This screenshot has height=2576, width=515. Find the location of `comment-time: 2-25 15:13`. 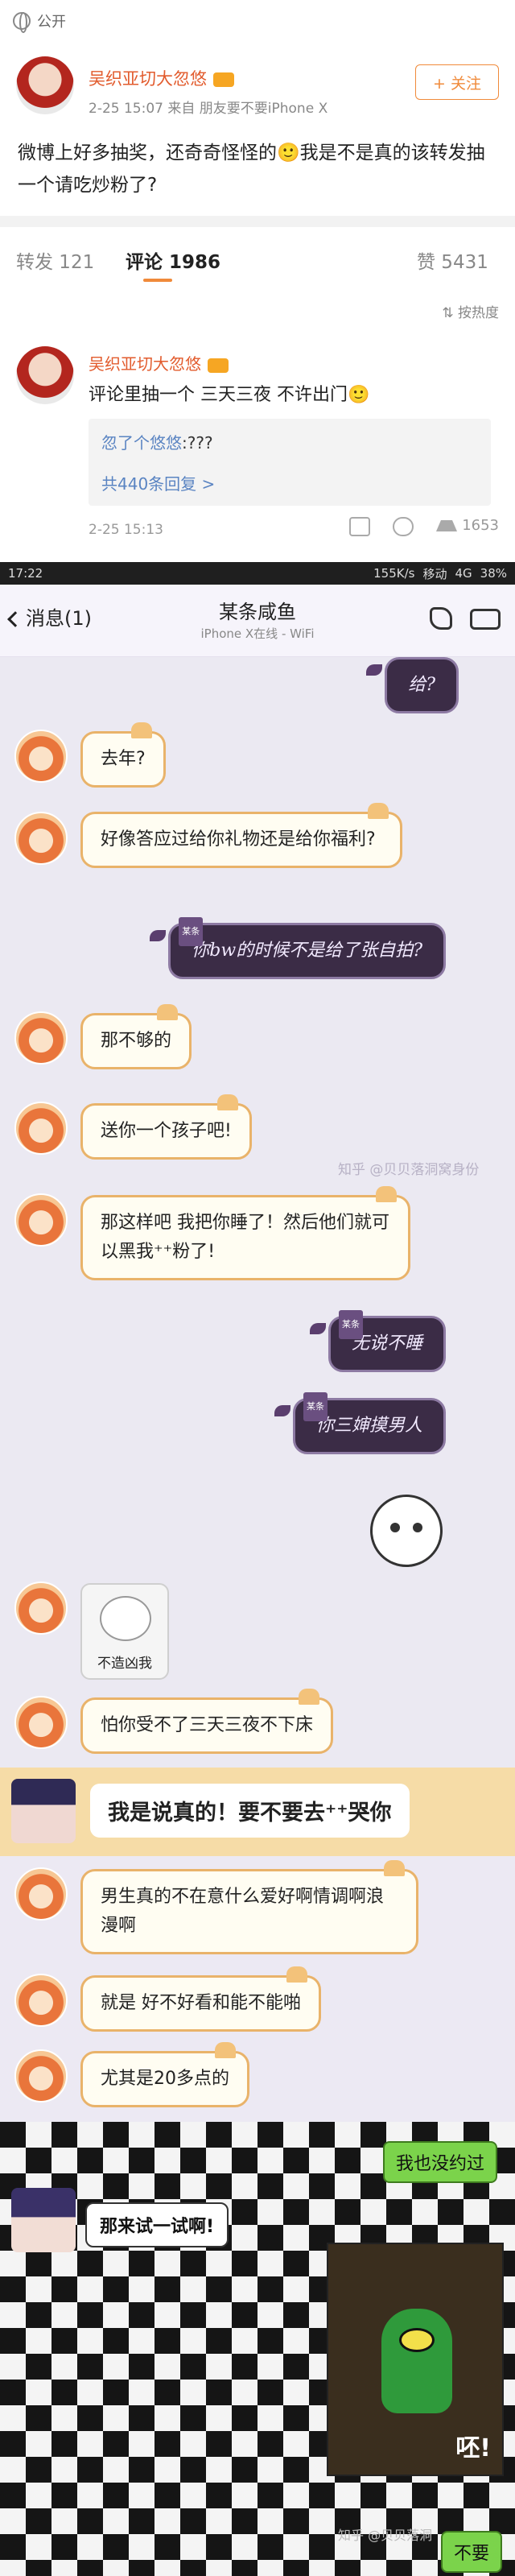

comment-time: 2-25 15:13 is located at coordinates (126, 530).